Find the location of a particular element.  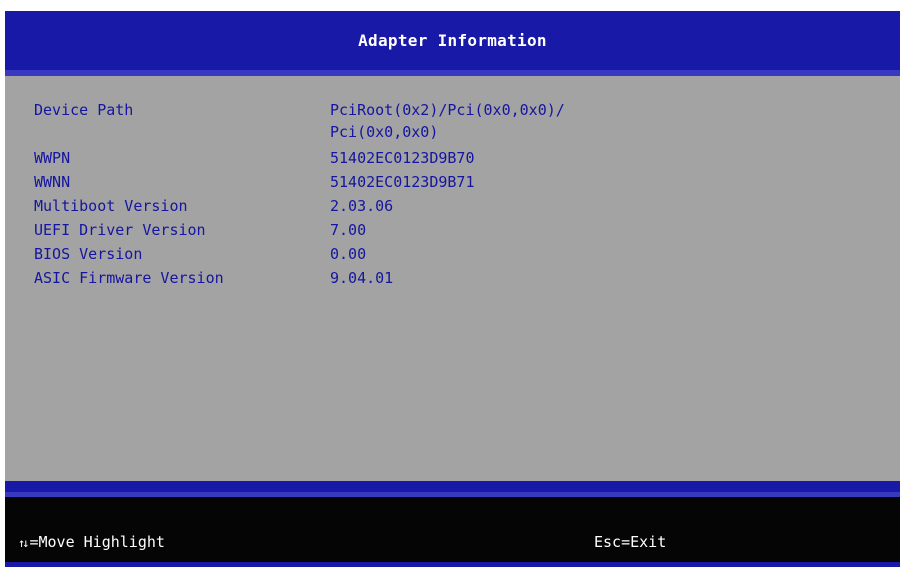

uefi-driver-version-label: UEFI Driver Version is located at coordinates (120, 230).